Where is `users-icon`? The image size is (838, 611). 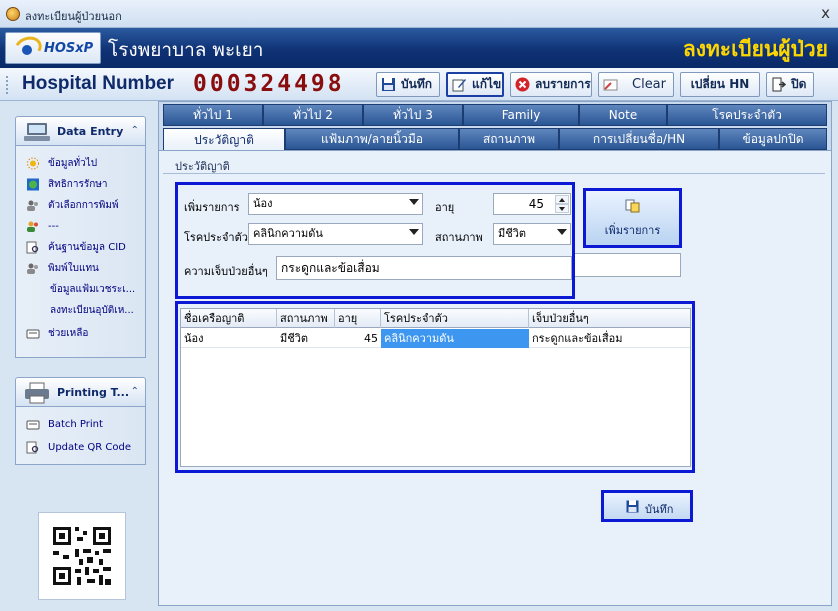 users-icon is located at coordinates (32, 226).